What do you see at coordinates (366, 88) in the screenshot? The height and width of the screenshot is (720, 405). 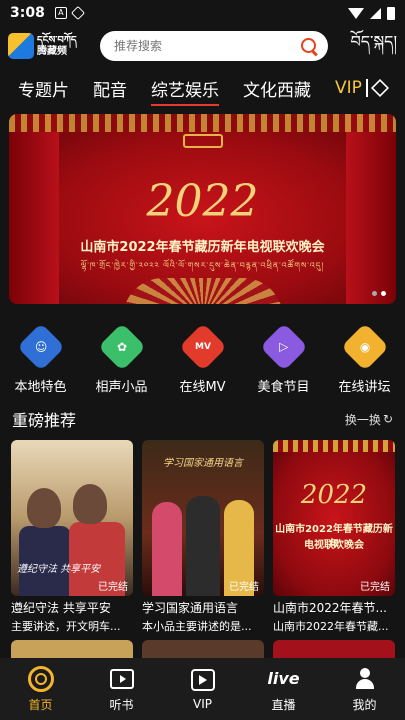 I see `tab-divider` at bounding box center [366, 88].